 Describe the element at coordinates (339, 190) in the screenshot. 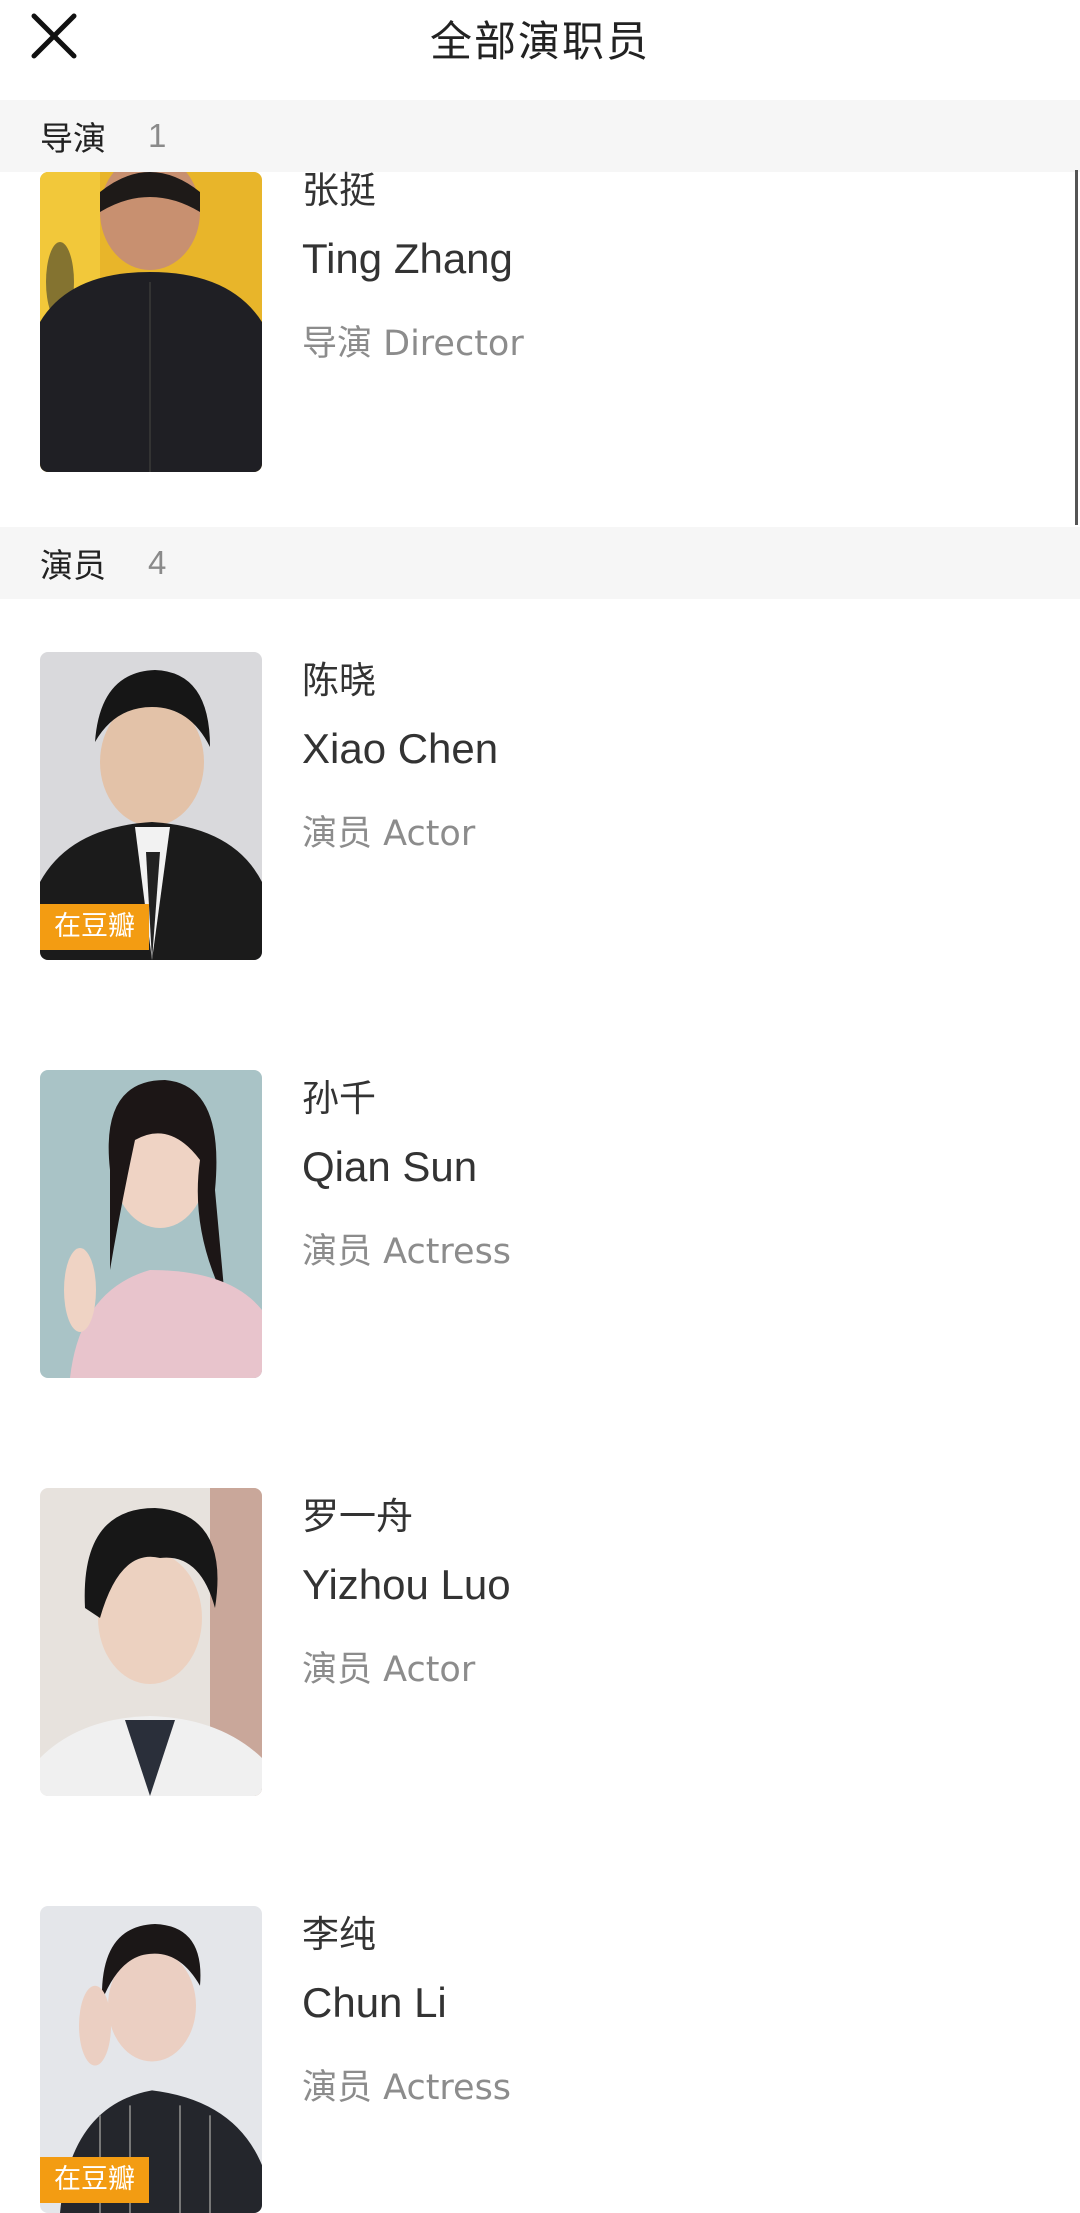

I see `person-name-cn: 张挺` at that location.